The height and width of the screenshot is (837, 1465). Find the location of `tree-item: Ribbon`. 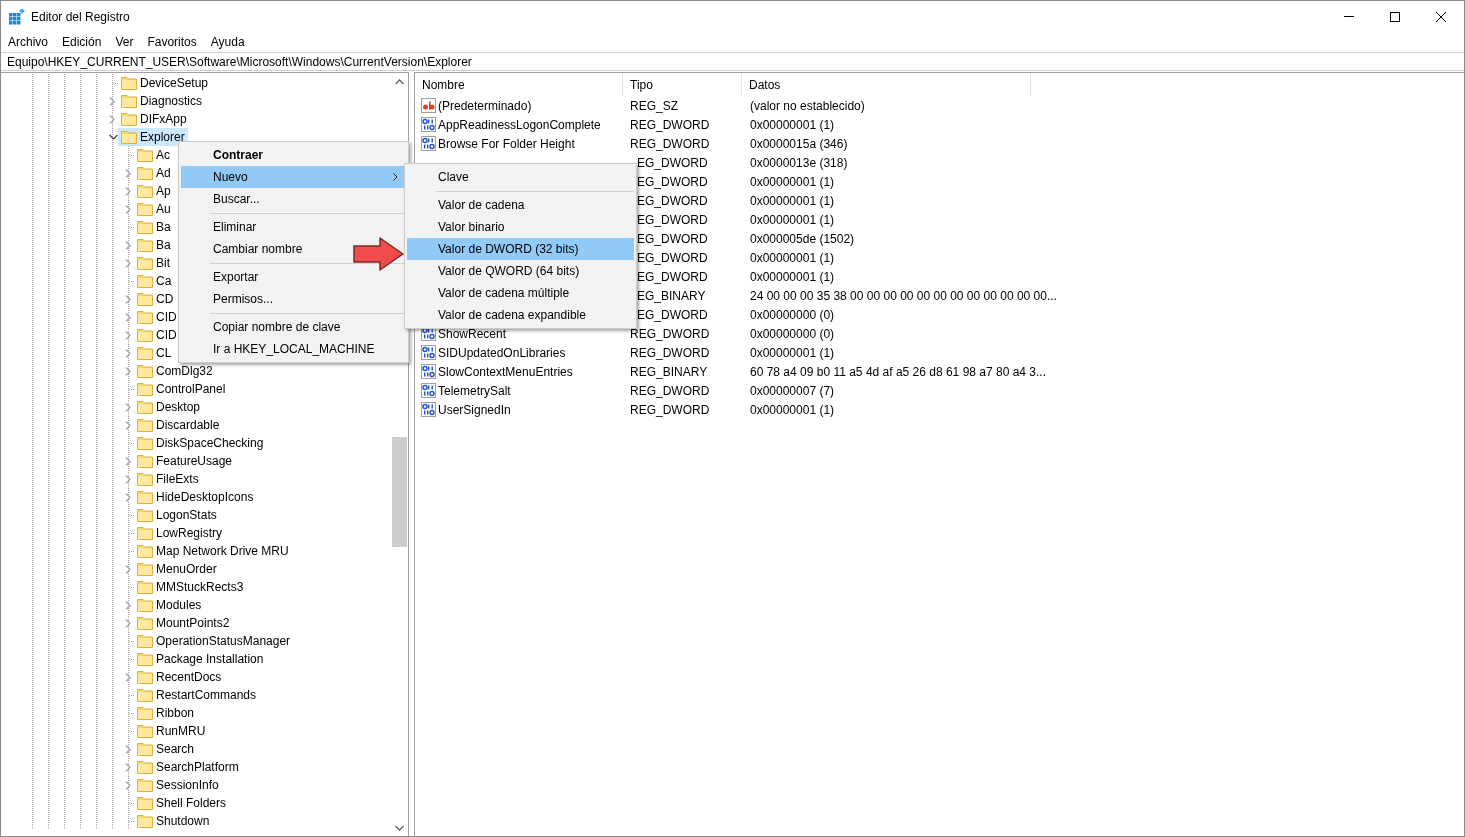

tree-item: Ribbon is located at coordinates (166, 713).